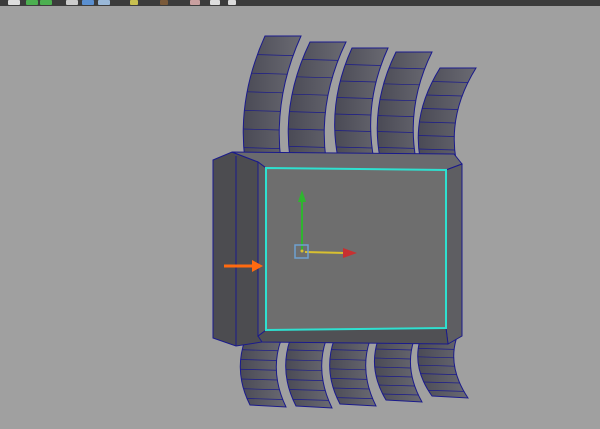 The image size is (600, 429). What do you see at coordinates (359, 99) in the screenshot?
I see `top-legs` at bounding box center [359, 99].